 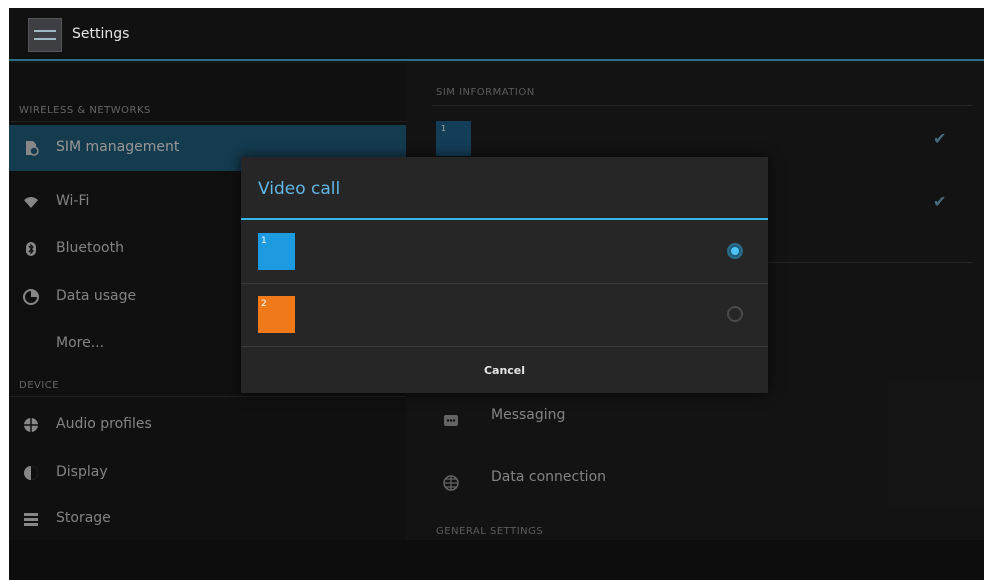 I want to click on cancel-button: Cancel, so click(x=504, y=370).